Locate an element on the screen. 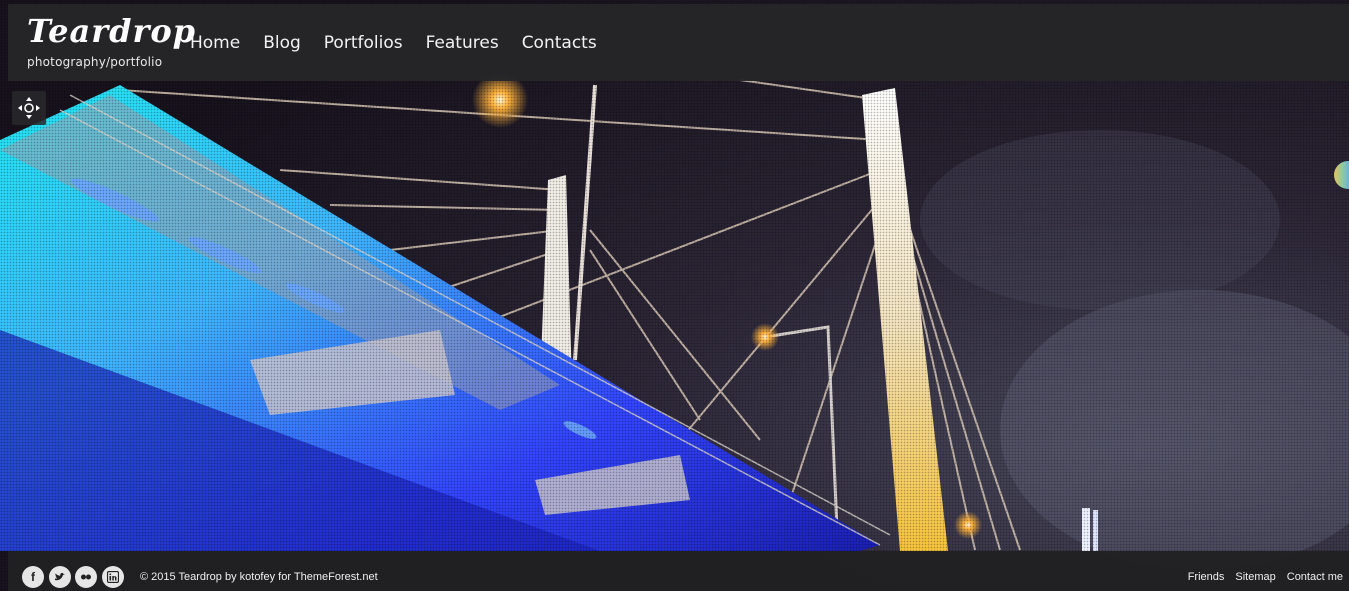 The width and height of the screenshot is (1349, 591). copyright-middle: for is located at coordinates (284, 577).